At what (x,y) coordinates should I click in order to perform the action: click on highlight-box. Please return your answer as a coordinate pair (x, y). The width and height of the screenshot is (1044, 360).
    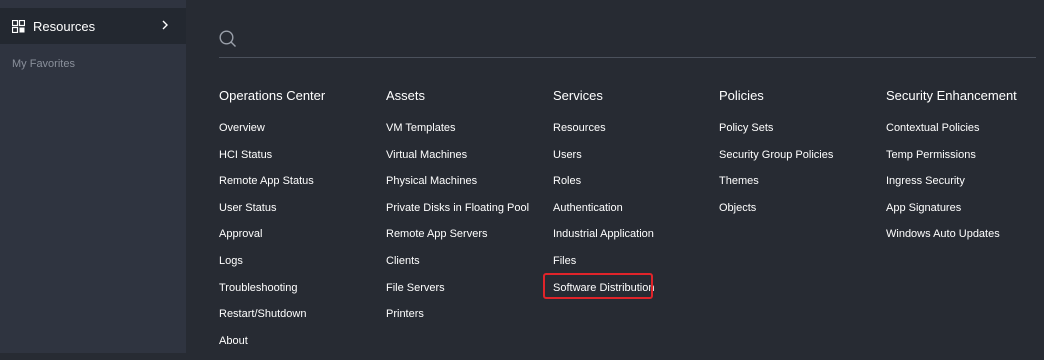
    Looking at the image, I should click on (598, 285).